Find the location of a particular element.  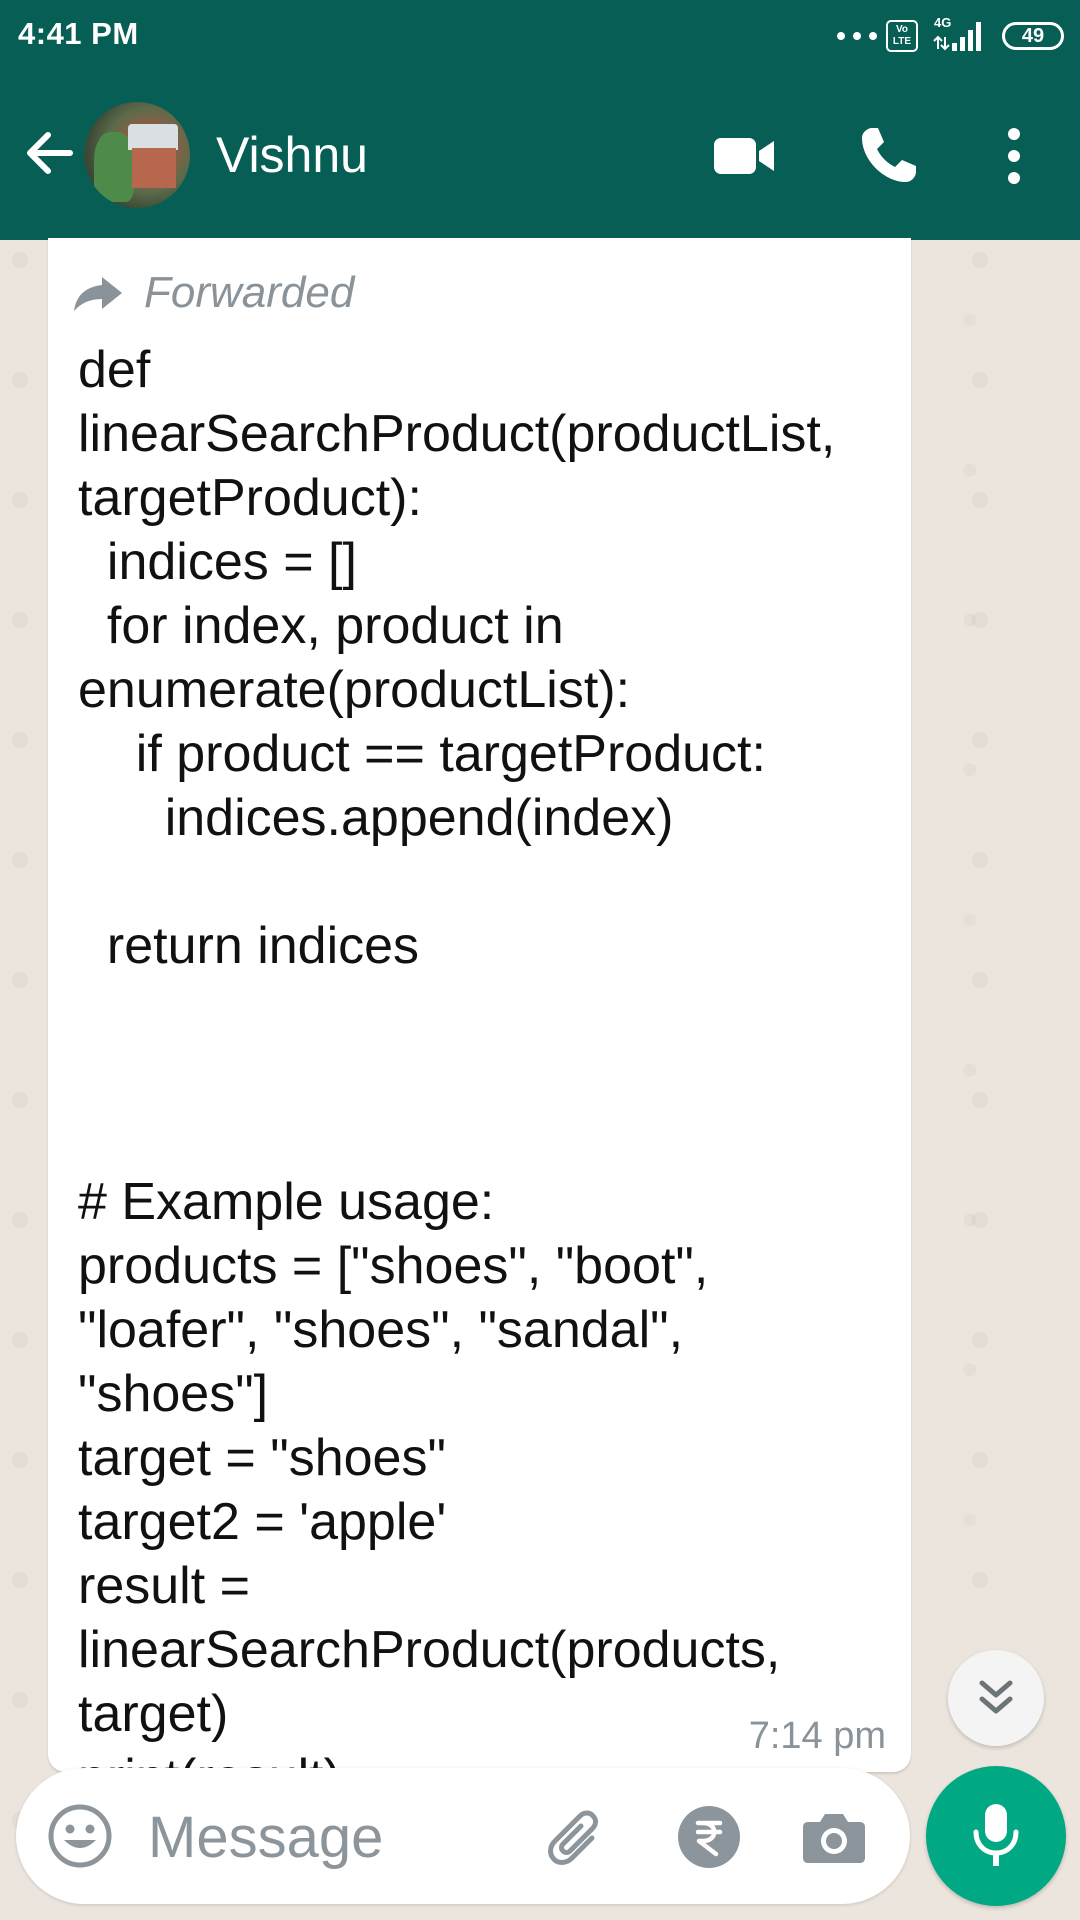

more-notifications-icon is located at coordinates (857, 36).